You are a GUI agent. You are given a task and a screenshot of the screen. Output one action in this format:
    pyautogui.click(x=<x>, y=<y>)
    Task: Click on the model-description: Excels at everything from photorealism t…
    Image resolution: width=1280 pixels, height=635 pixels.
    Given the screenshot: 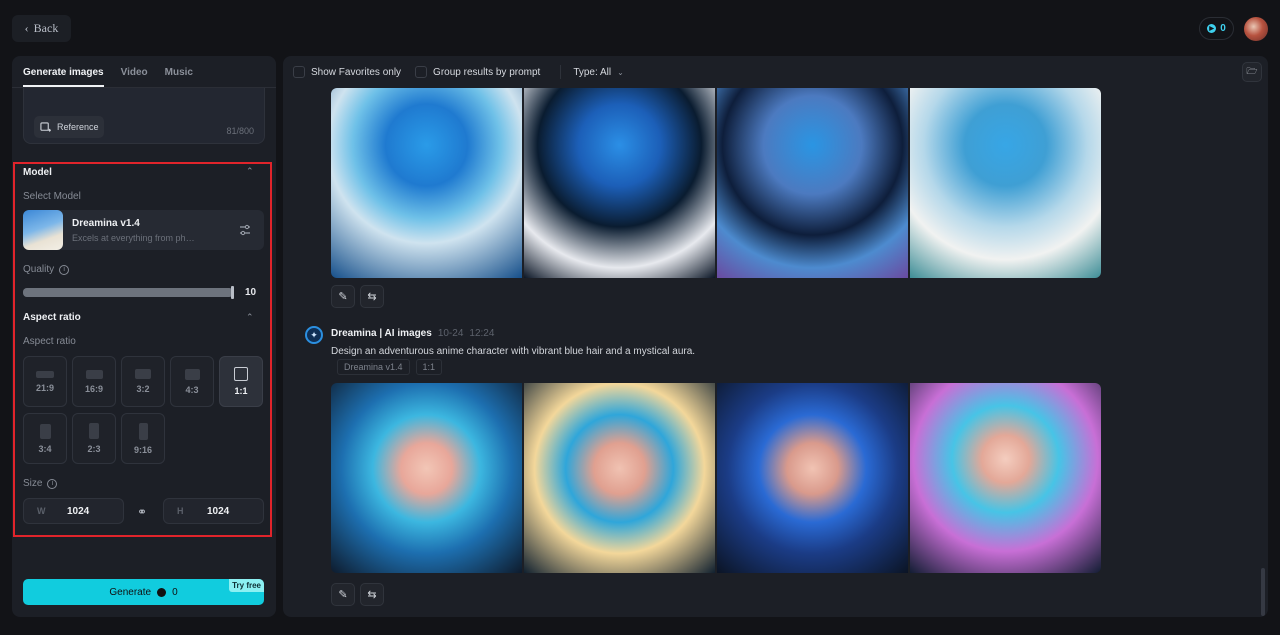 What is the action you would take?
    pyautogui.click(x=134, y=237)
    